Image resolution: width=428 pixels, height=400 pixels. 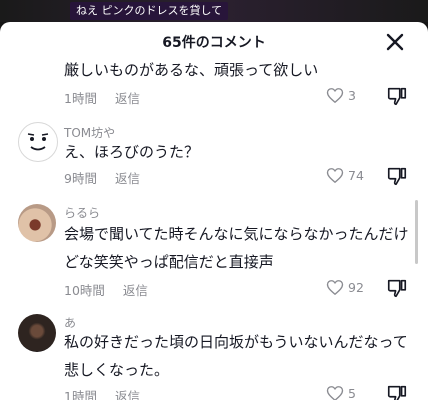 I want to click on comment-time: 9時間, so click(x=80, y=178).